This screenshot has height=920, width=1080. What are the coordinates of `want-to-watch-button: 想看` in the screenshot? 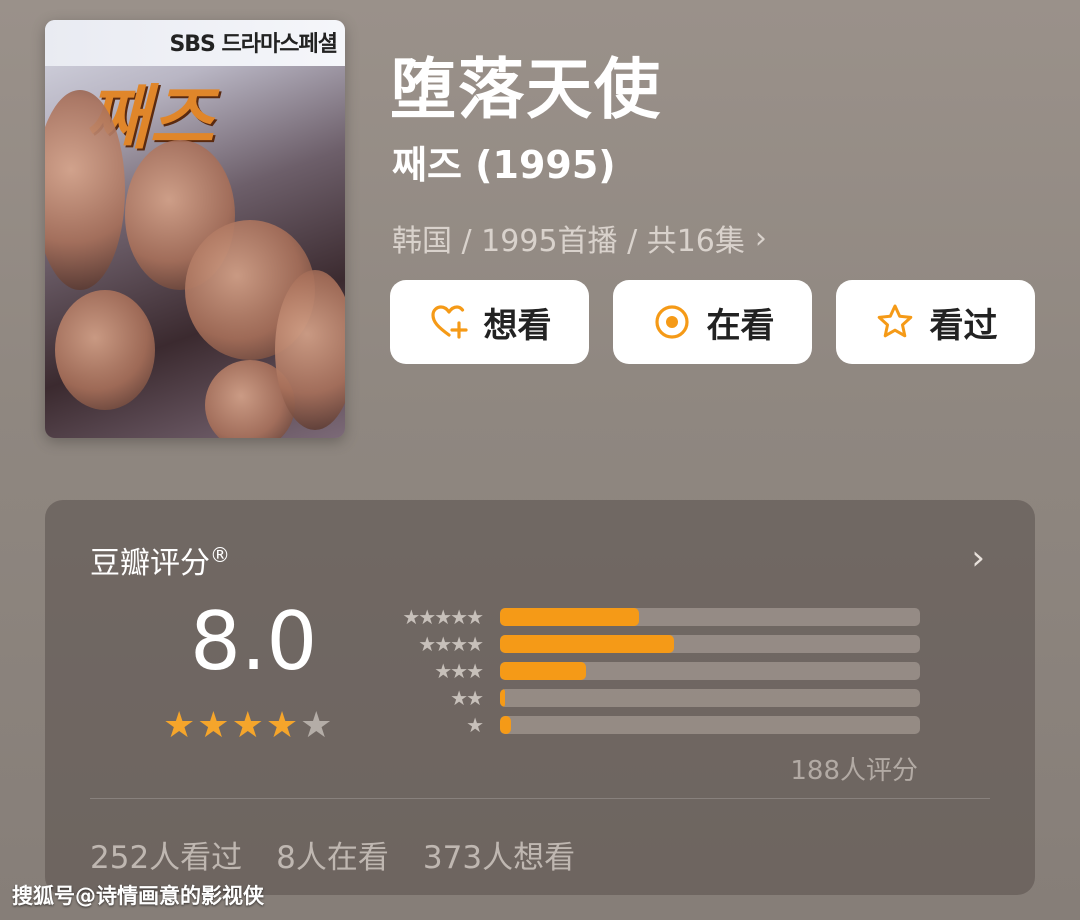 It's located at (489, 322).